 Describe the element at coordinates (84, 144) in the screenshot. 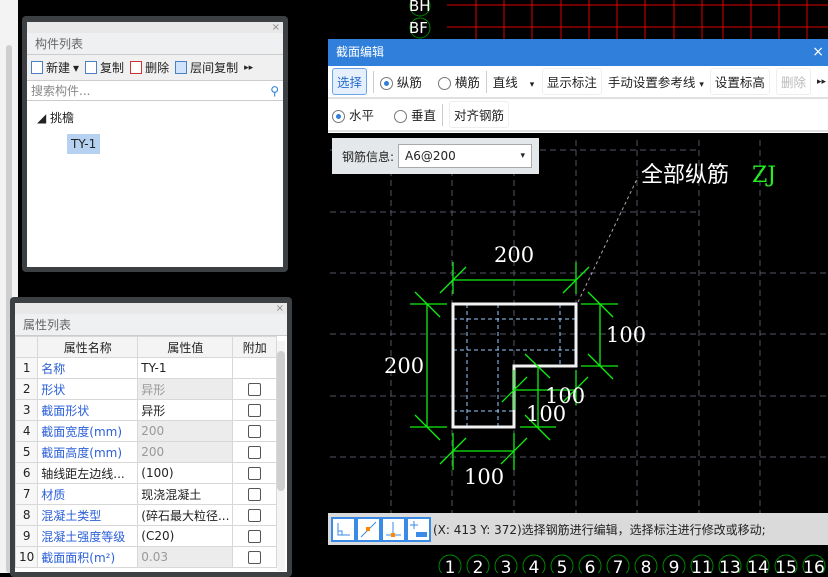

I see `tree-item-ty1: TY-1` at that location.